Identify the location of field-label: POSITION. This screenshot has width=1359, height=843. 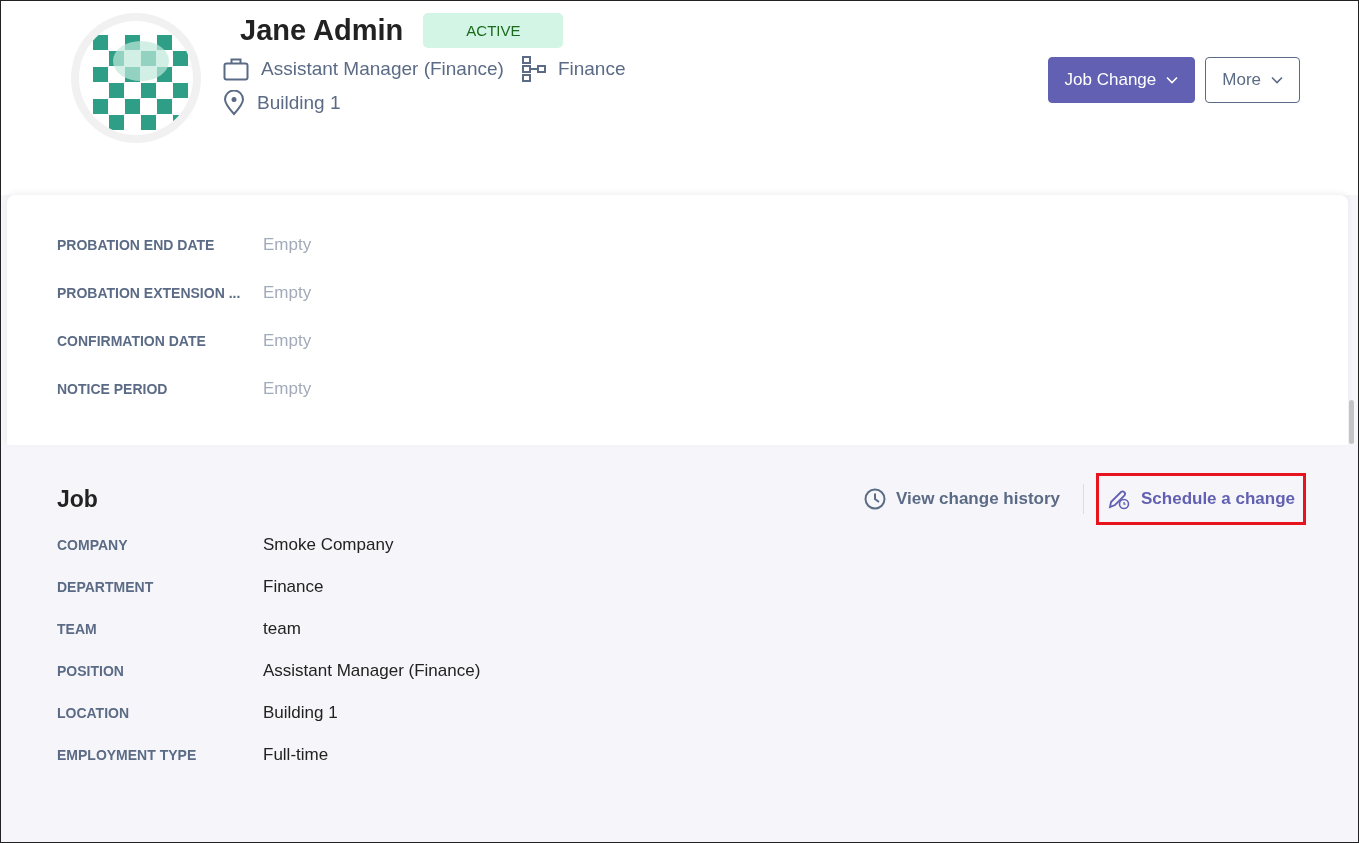
(91, 671).